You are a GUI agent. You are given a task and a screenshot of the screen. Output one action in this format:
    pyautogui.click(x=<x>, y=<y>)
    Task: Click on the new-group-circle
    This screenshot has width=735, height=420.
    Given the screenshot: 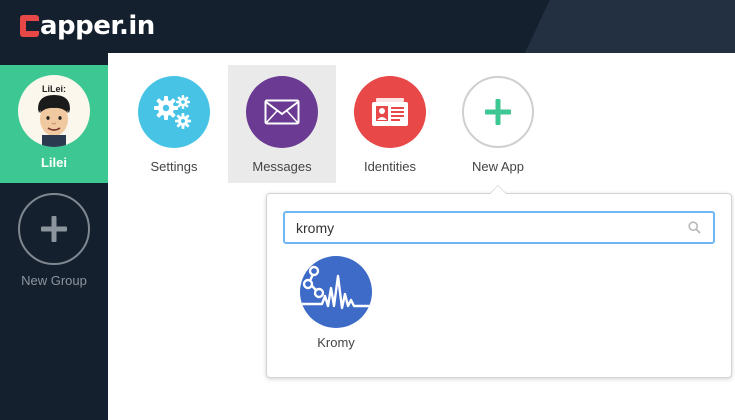 What is the action you would take?
    pyautogui.click(x=54, y=229)
    